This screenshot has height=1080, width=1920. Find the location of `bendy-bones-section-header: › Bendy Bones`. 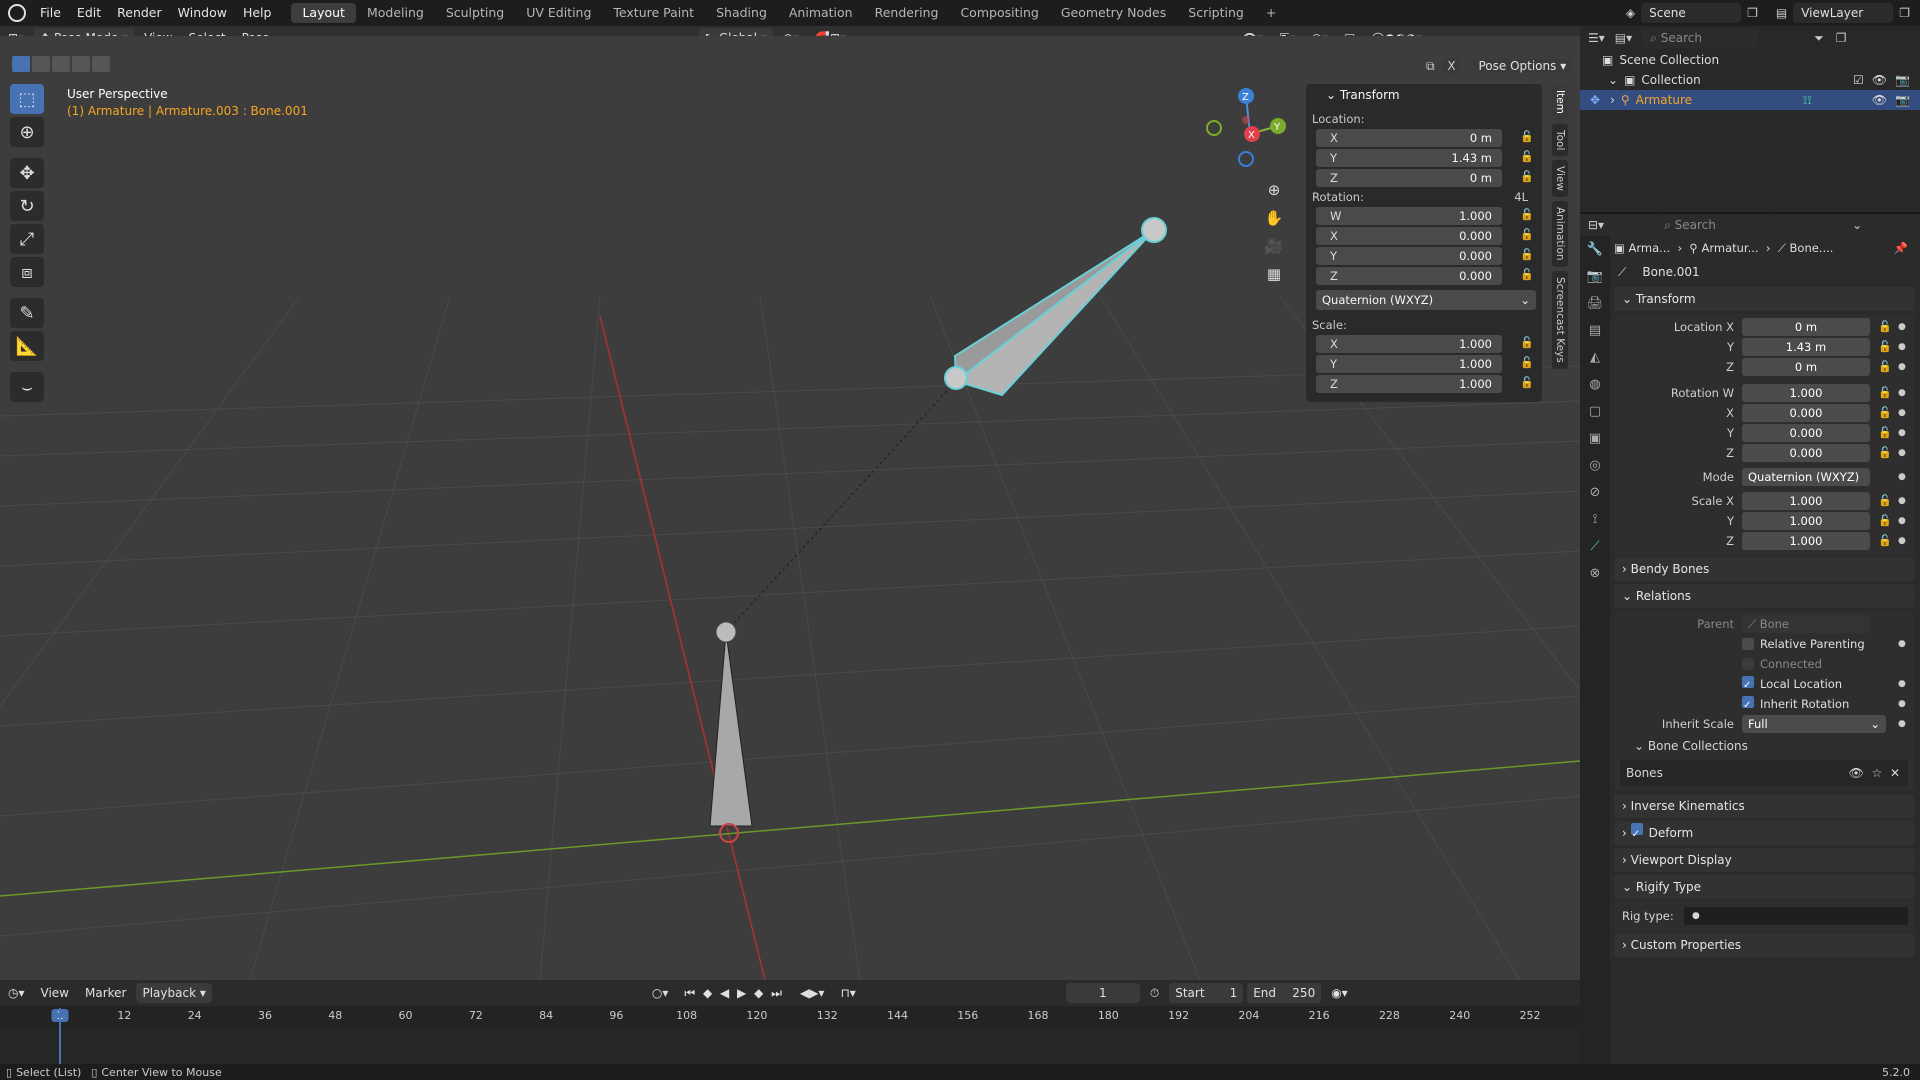

bendy-bones-section-header: › Bendy Bones is located at coordinates (1764, 569).